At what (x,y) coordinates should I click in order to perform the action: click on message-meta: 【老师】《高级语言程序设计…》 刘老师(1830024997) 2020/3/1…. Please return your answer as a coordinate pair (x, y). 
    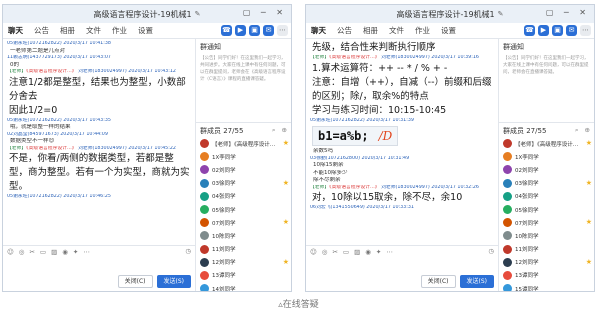
    Looking at the image, I should click on (99, 72).